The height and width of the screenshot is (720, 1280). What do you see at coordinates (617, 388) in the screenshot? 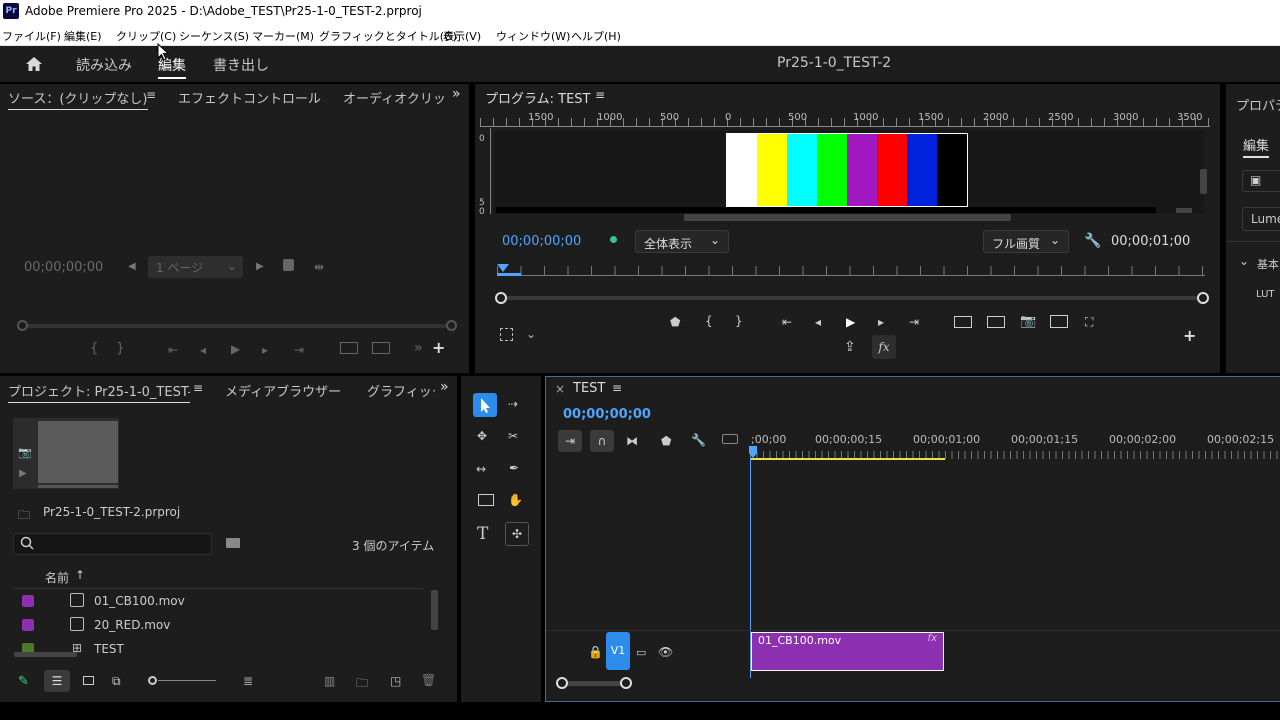
I see `timeline-menu-icon: ≡` at bounding box center [617, 388].